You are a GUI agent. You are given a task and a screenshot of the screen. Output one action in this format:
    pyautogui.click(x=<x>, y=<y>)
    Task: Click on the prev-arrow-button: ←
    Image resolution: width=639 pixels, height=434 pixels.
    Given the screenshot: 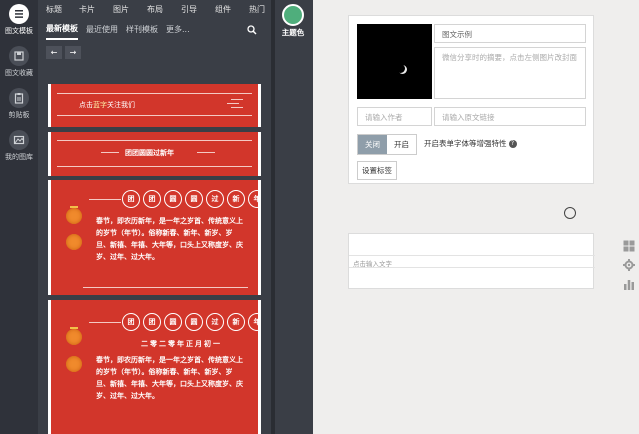 What is the action you would take?
    pyautogui.click(x=54, y=52)
    